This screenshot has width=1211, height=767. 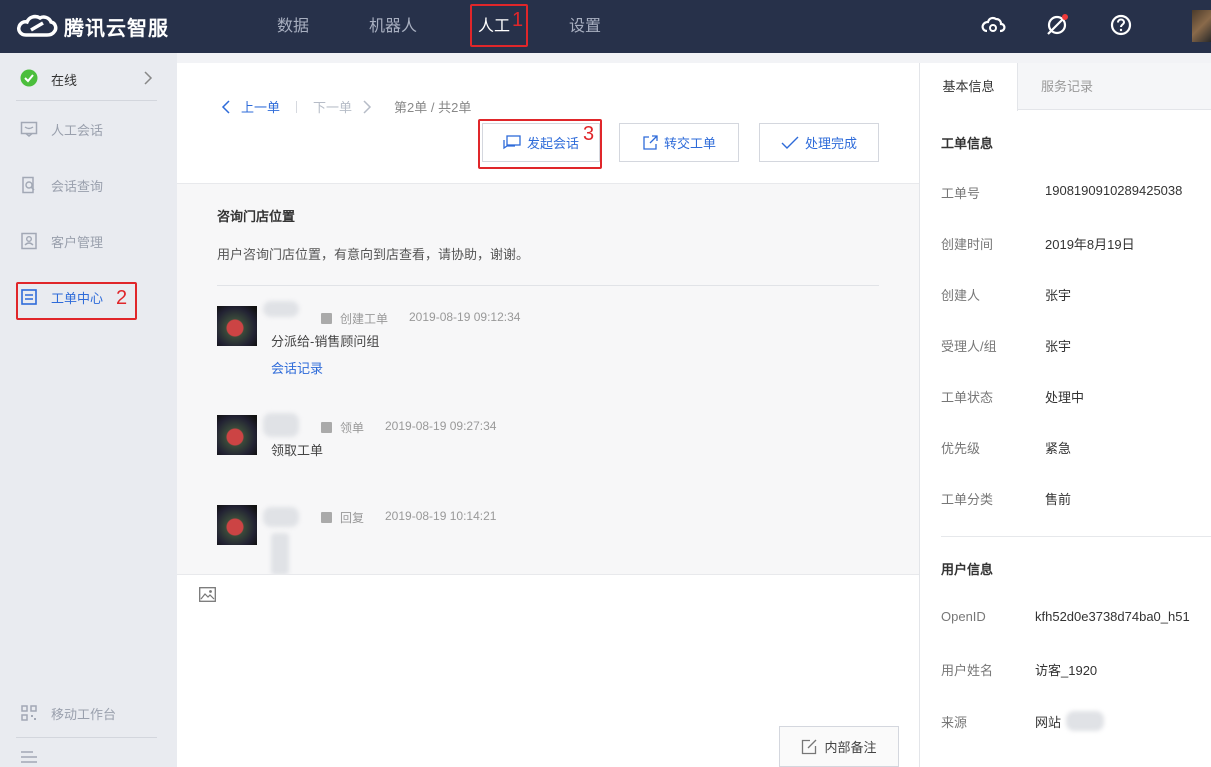 I want to click on search-doc-icon, so click(x=28, y=185).